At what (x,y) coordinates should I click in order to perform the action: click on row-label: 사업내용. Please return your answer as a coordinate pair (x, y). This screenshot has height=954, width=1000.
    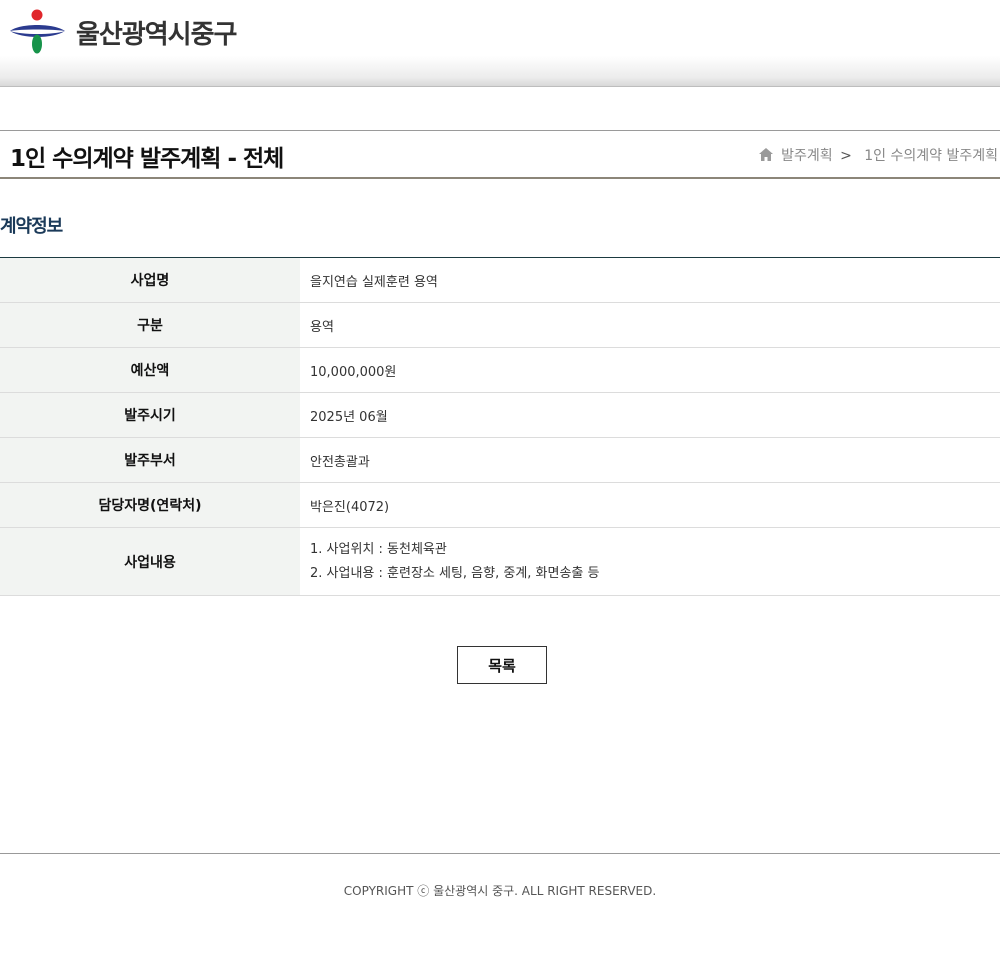
    Looking at the image, I should click on (150, 561).